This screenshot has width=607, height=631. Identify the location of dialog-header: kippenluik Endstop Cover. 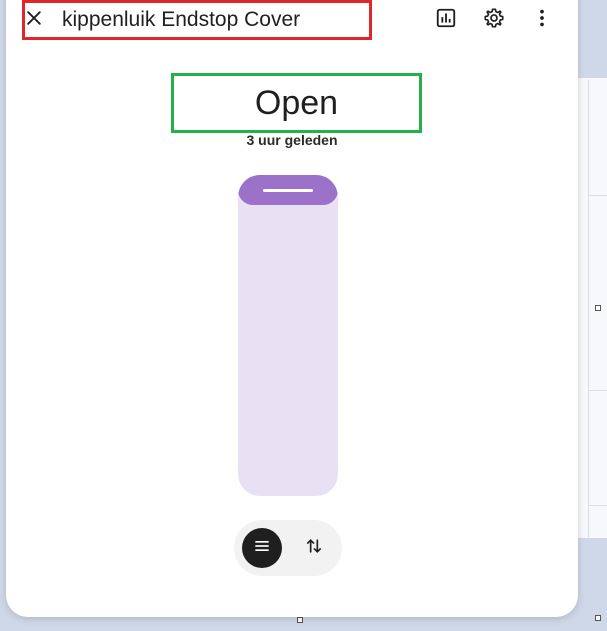
(292, 21).